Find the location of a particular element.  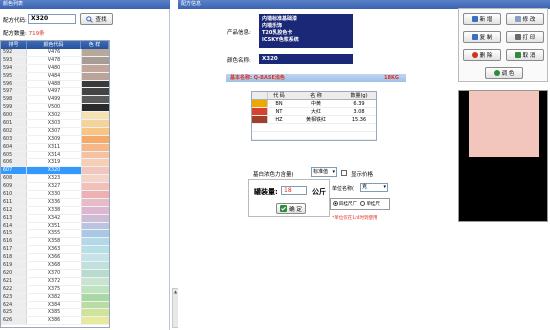

table-row: 612 X338 is located at coordinates (55, 210).